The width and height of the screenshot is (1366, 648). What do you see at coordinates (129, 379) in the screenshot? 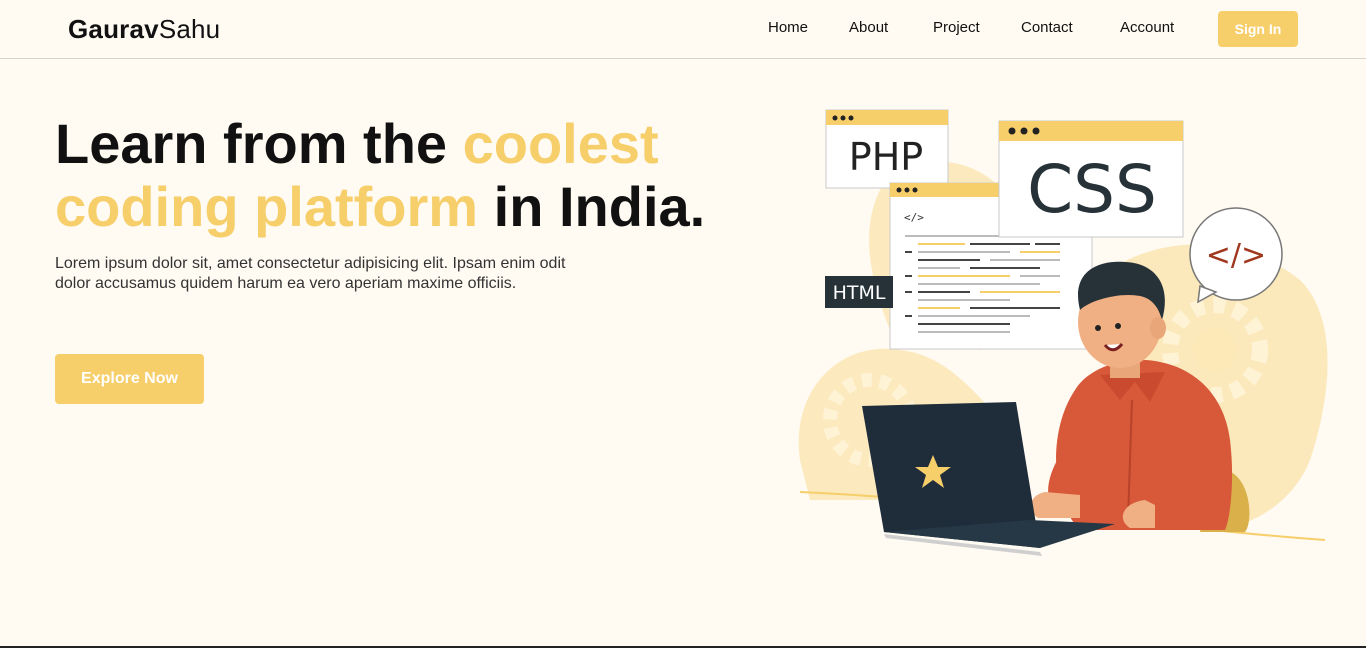
I see `explore-now-button: Explore Now` at bounding box center [129, 379].